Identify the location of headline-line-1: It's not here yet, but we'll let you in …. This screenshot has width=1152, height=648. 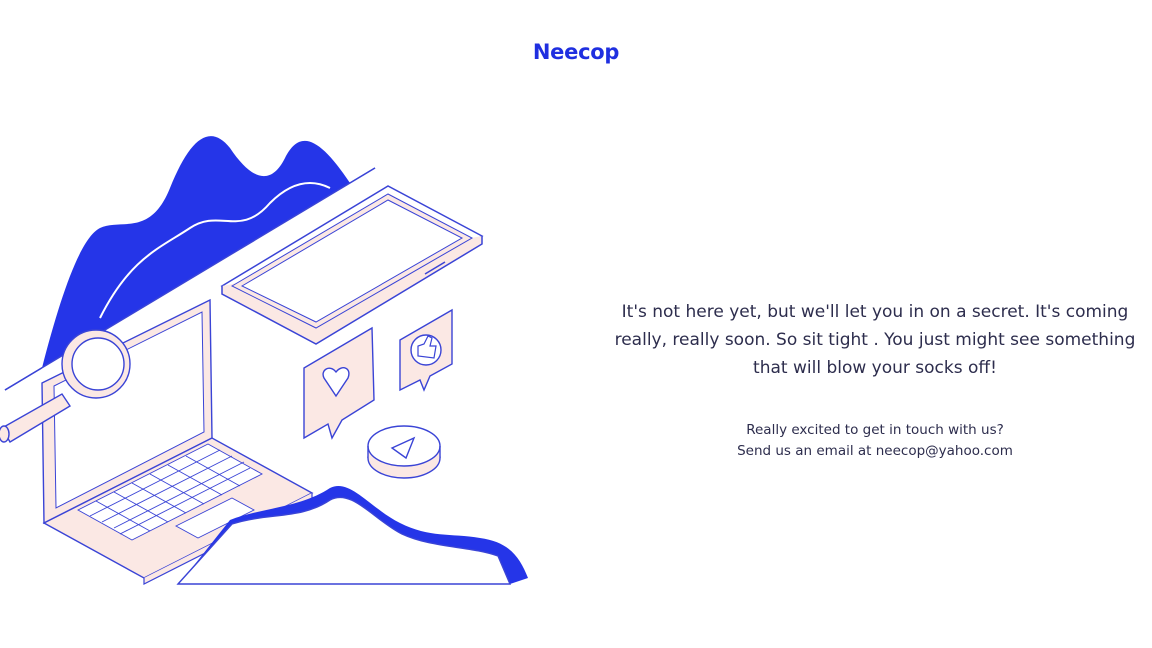
(875, 312).